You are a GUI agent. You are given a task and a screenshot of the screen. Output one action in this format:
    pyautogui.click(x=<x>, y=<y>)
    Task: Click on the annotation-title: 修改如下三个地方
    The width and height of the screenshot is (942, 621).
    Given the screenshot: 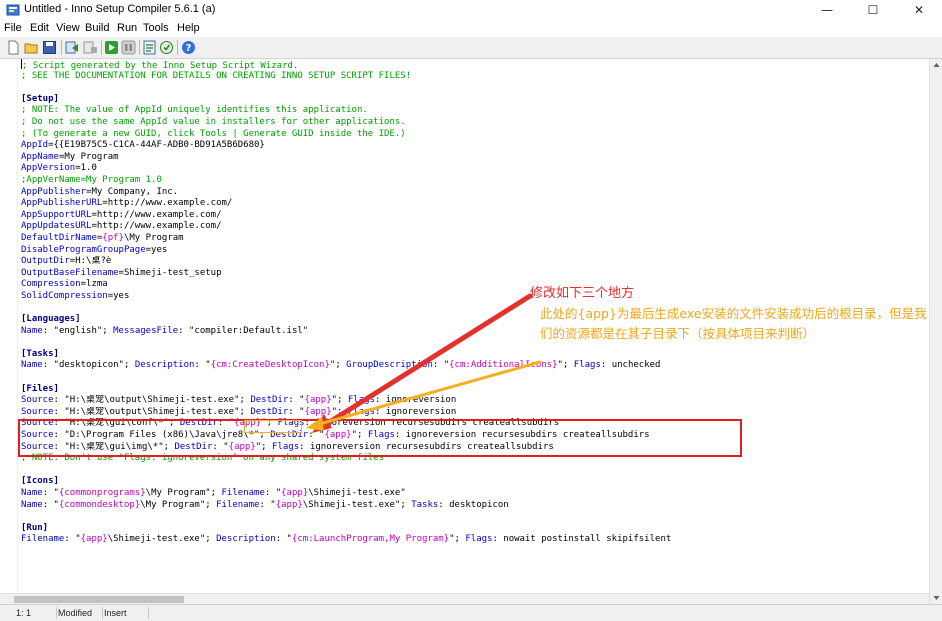 What is the action you would take?
    pyautogui.click(x=582, y=293)
    